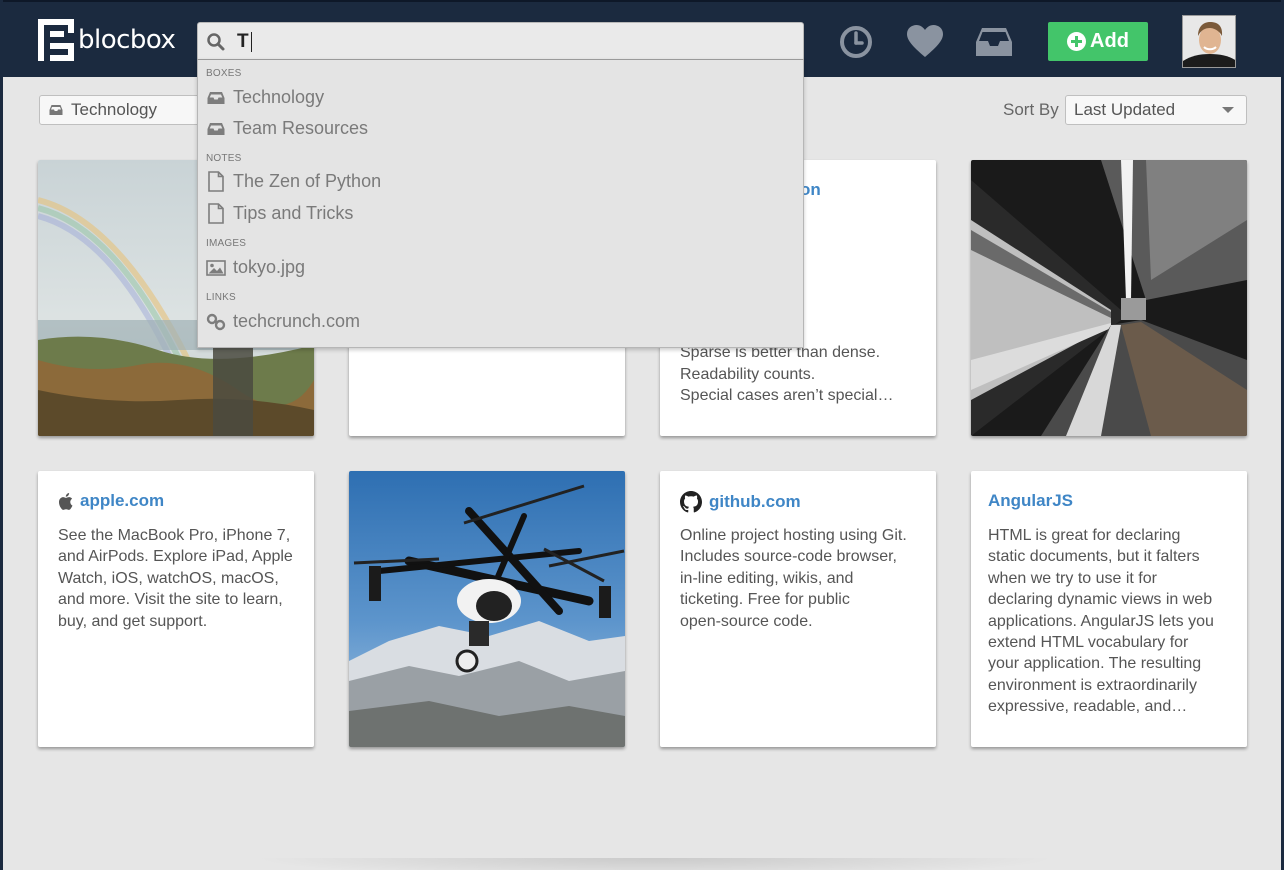 Image resolution: width=1284 pixels, height=870 pixels. What do you see at coordinates (793, 535) in the screenshot?
I see `card-text-line: Online project hosting using Git.` at bounding box center [793, 535].